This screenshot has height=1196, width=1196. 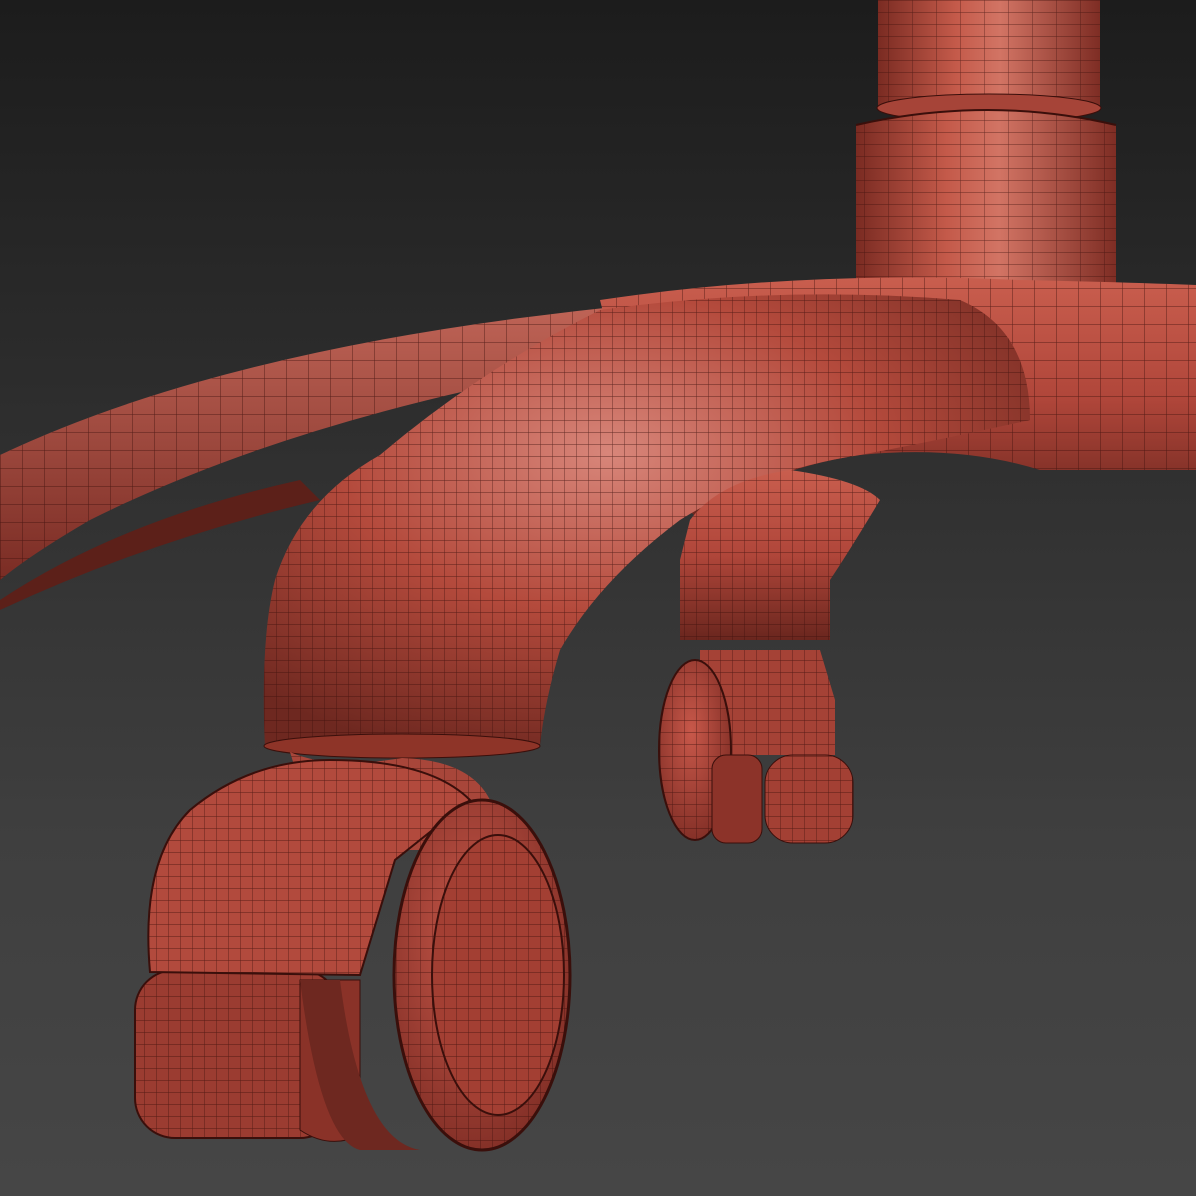 I want to click on front-caster, so click(x=353, y=952).